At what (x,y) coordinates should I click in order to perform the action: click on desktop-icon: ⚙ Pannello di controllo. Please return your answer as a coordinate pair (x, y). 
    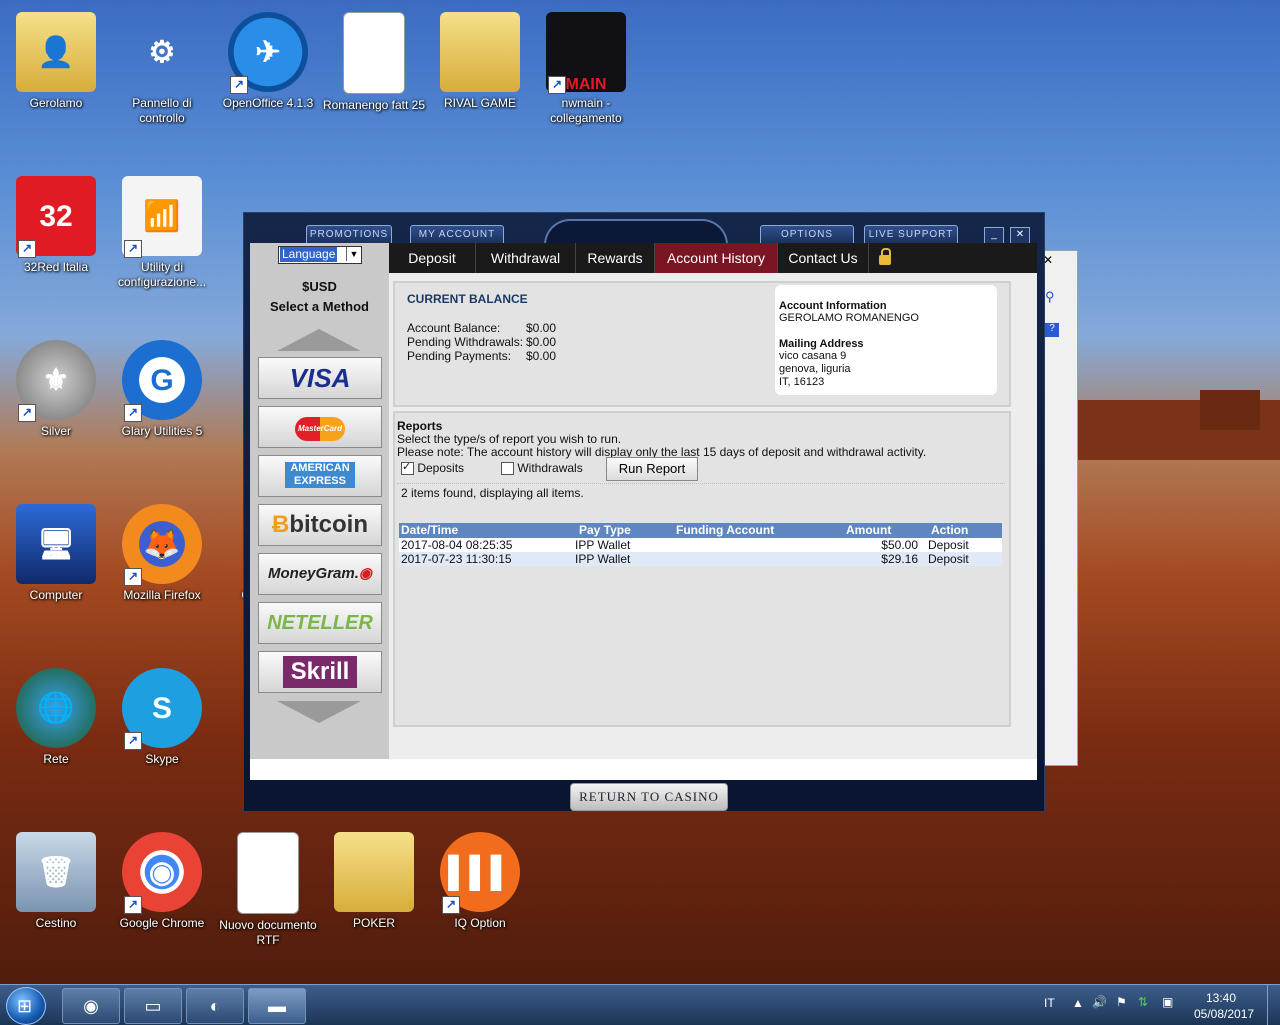
    Looking at the image, I should click on (162, 66).